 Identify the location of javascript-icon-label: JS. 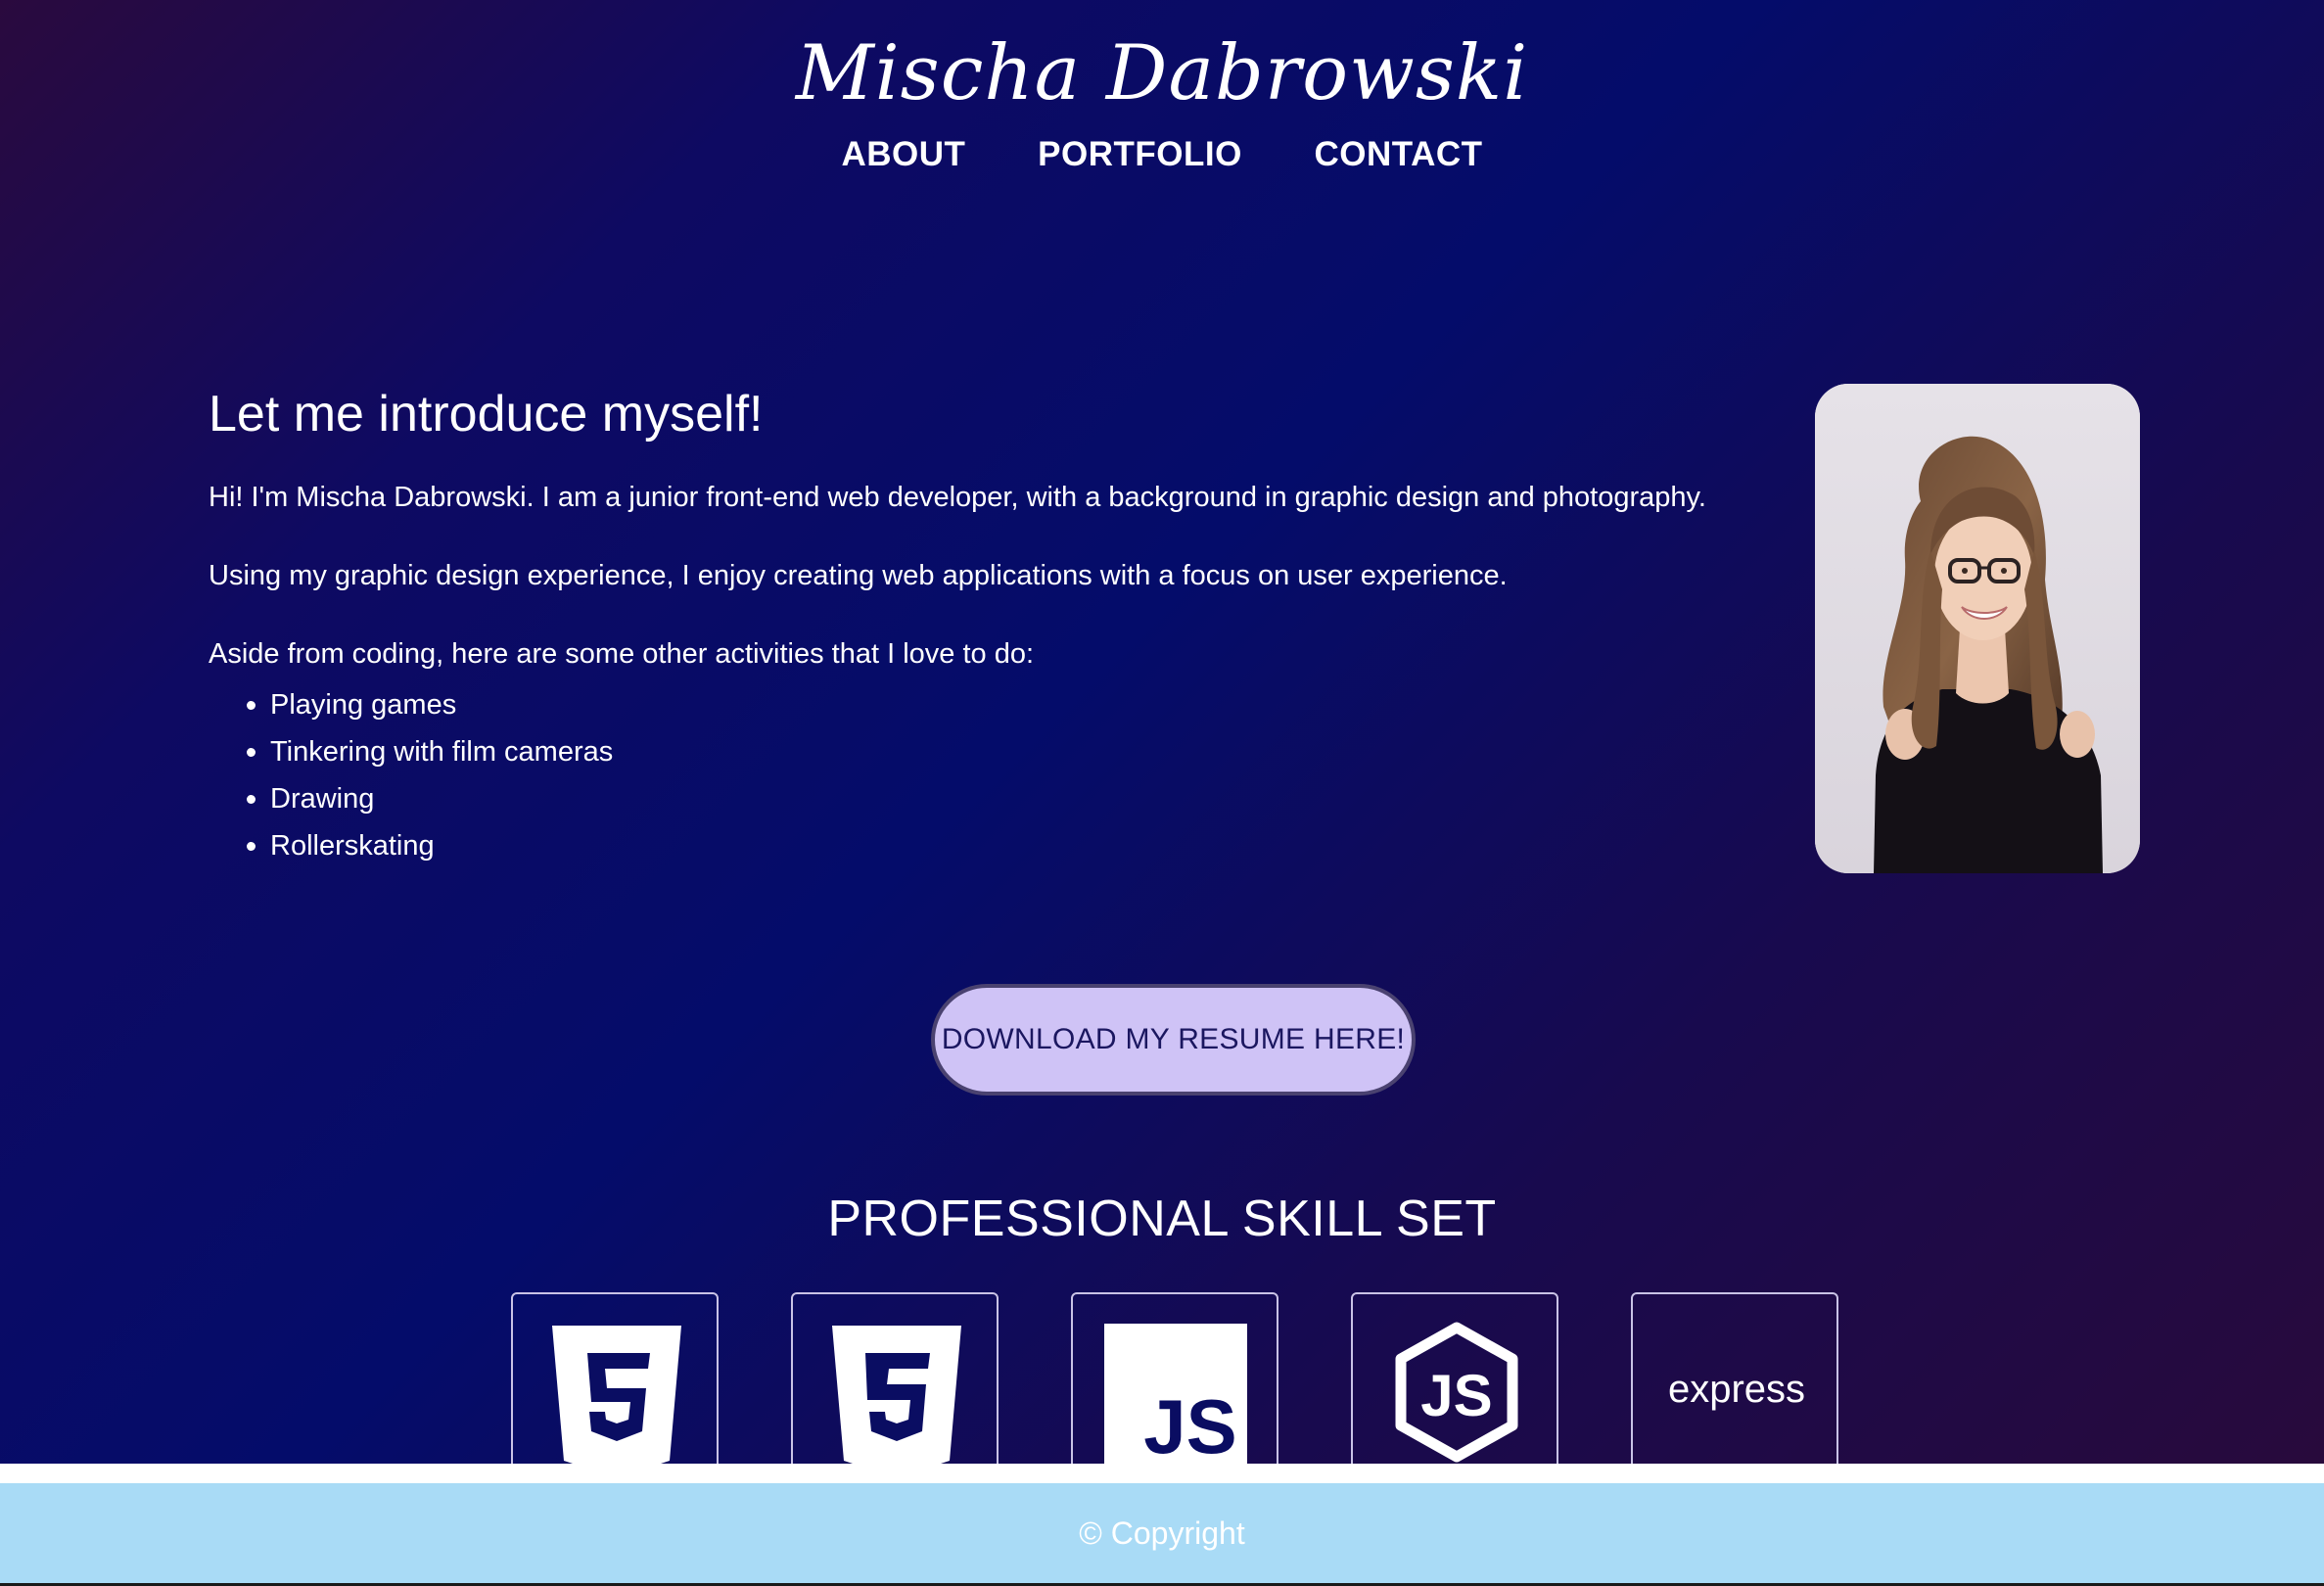
(1189, 1423).